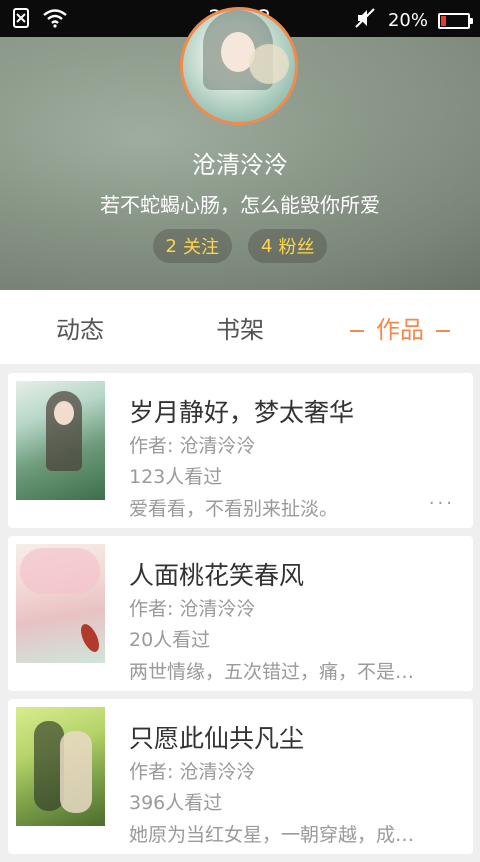  What do you see at coordinates (443, 331) in the screenshot?
I see `tab-active-marker-right` at bounding box center [443, 331].